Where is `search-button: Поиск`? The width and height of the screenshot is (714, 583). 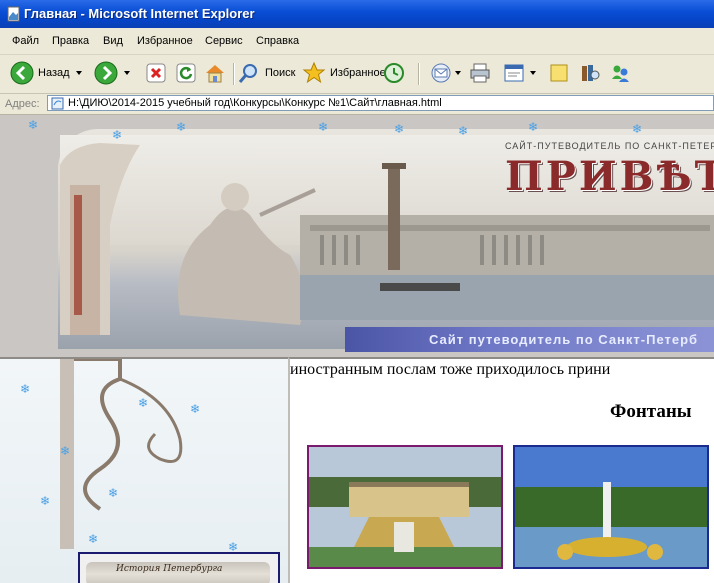
search-button: Поиск is located at coordinates (266, 73).